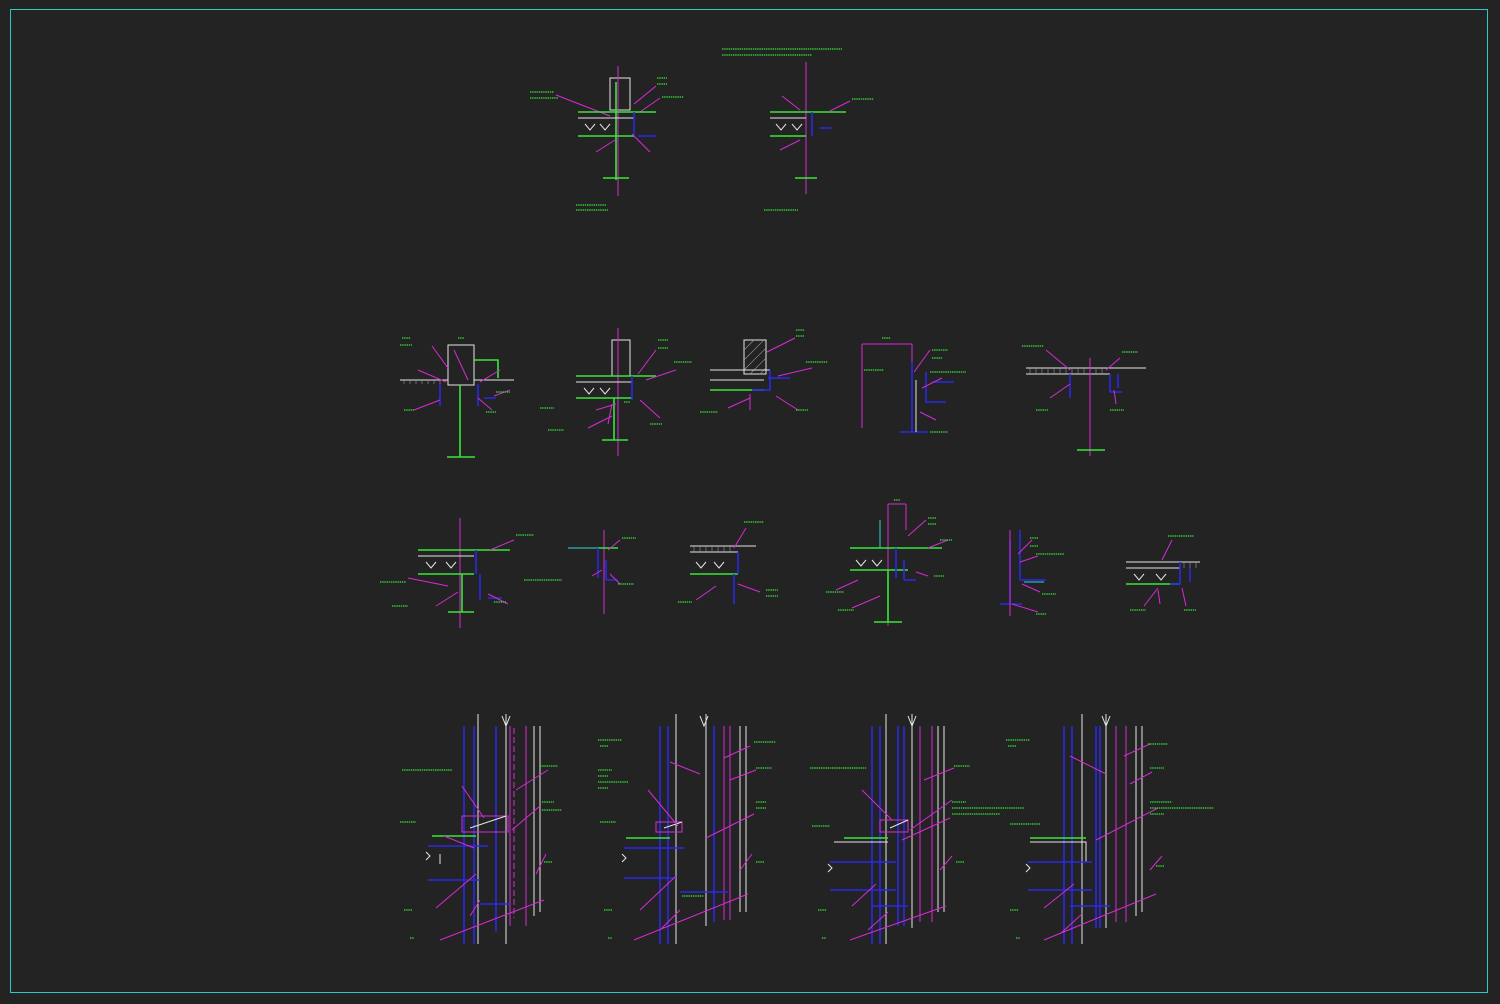 This screenshot has width=1500, height=1004. What do you see at coordinates (798, 129) in the screenshot?
I see `detail-row1-b` at bounding box center [798, 129].